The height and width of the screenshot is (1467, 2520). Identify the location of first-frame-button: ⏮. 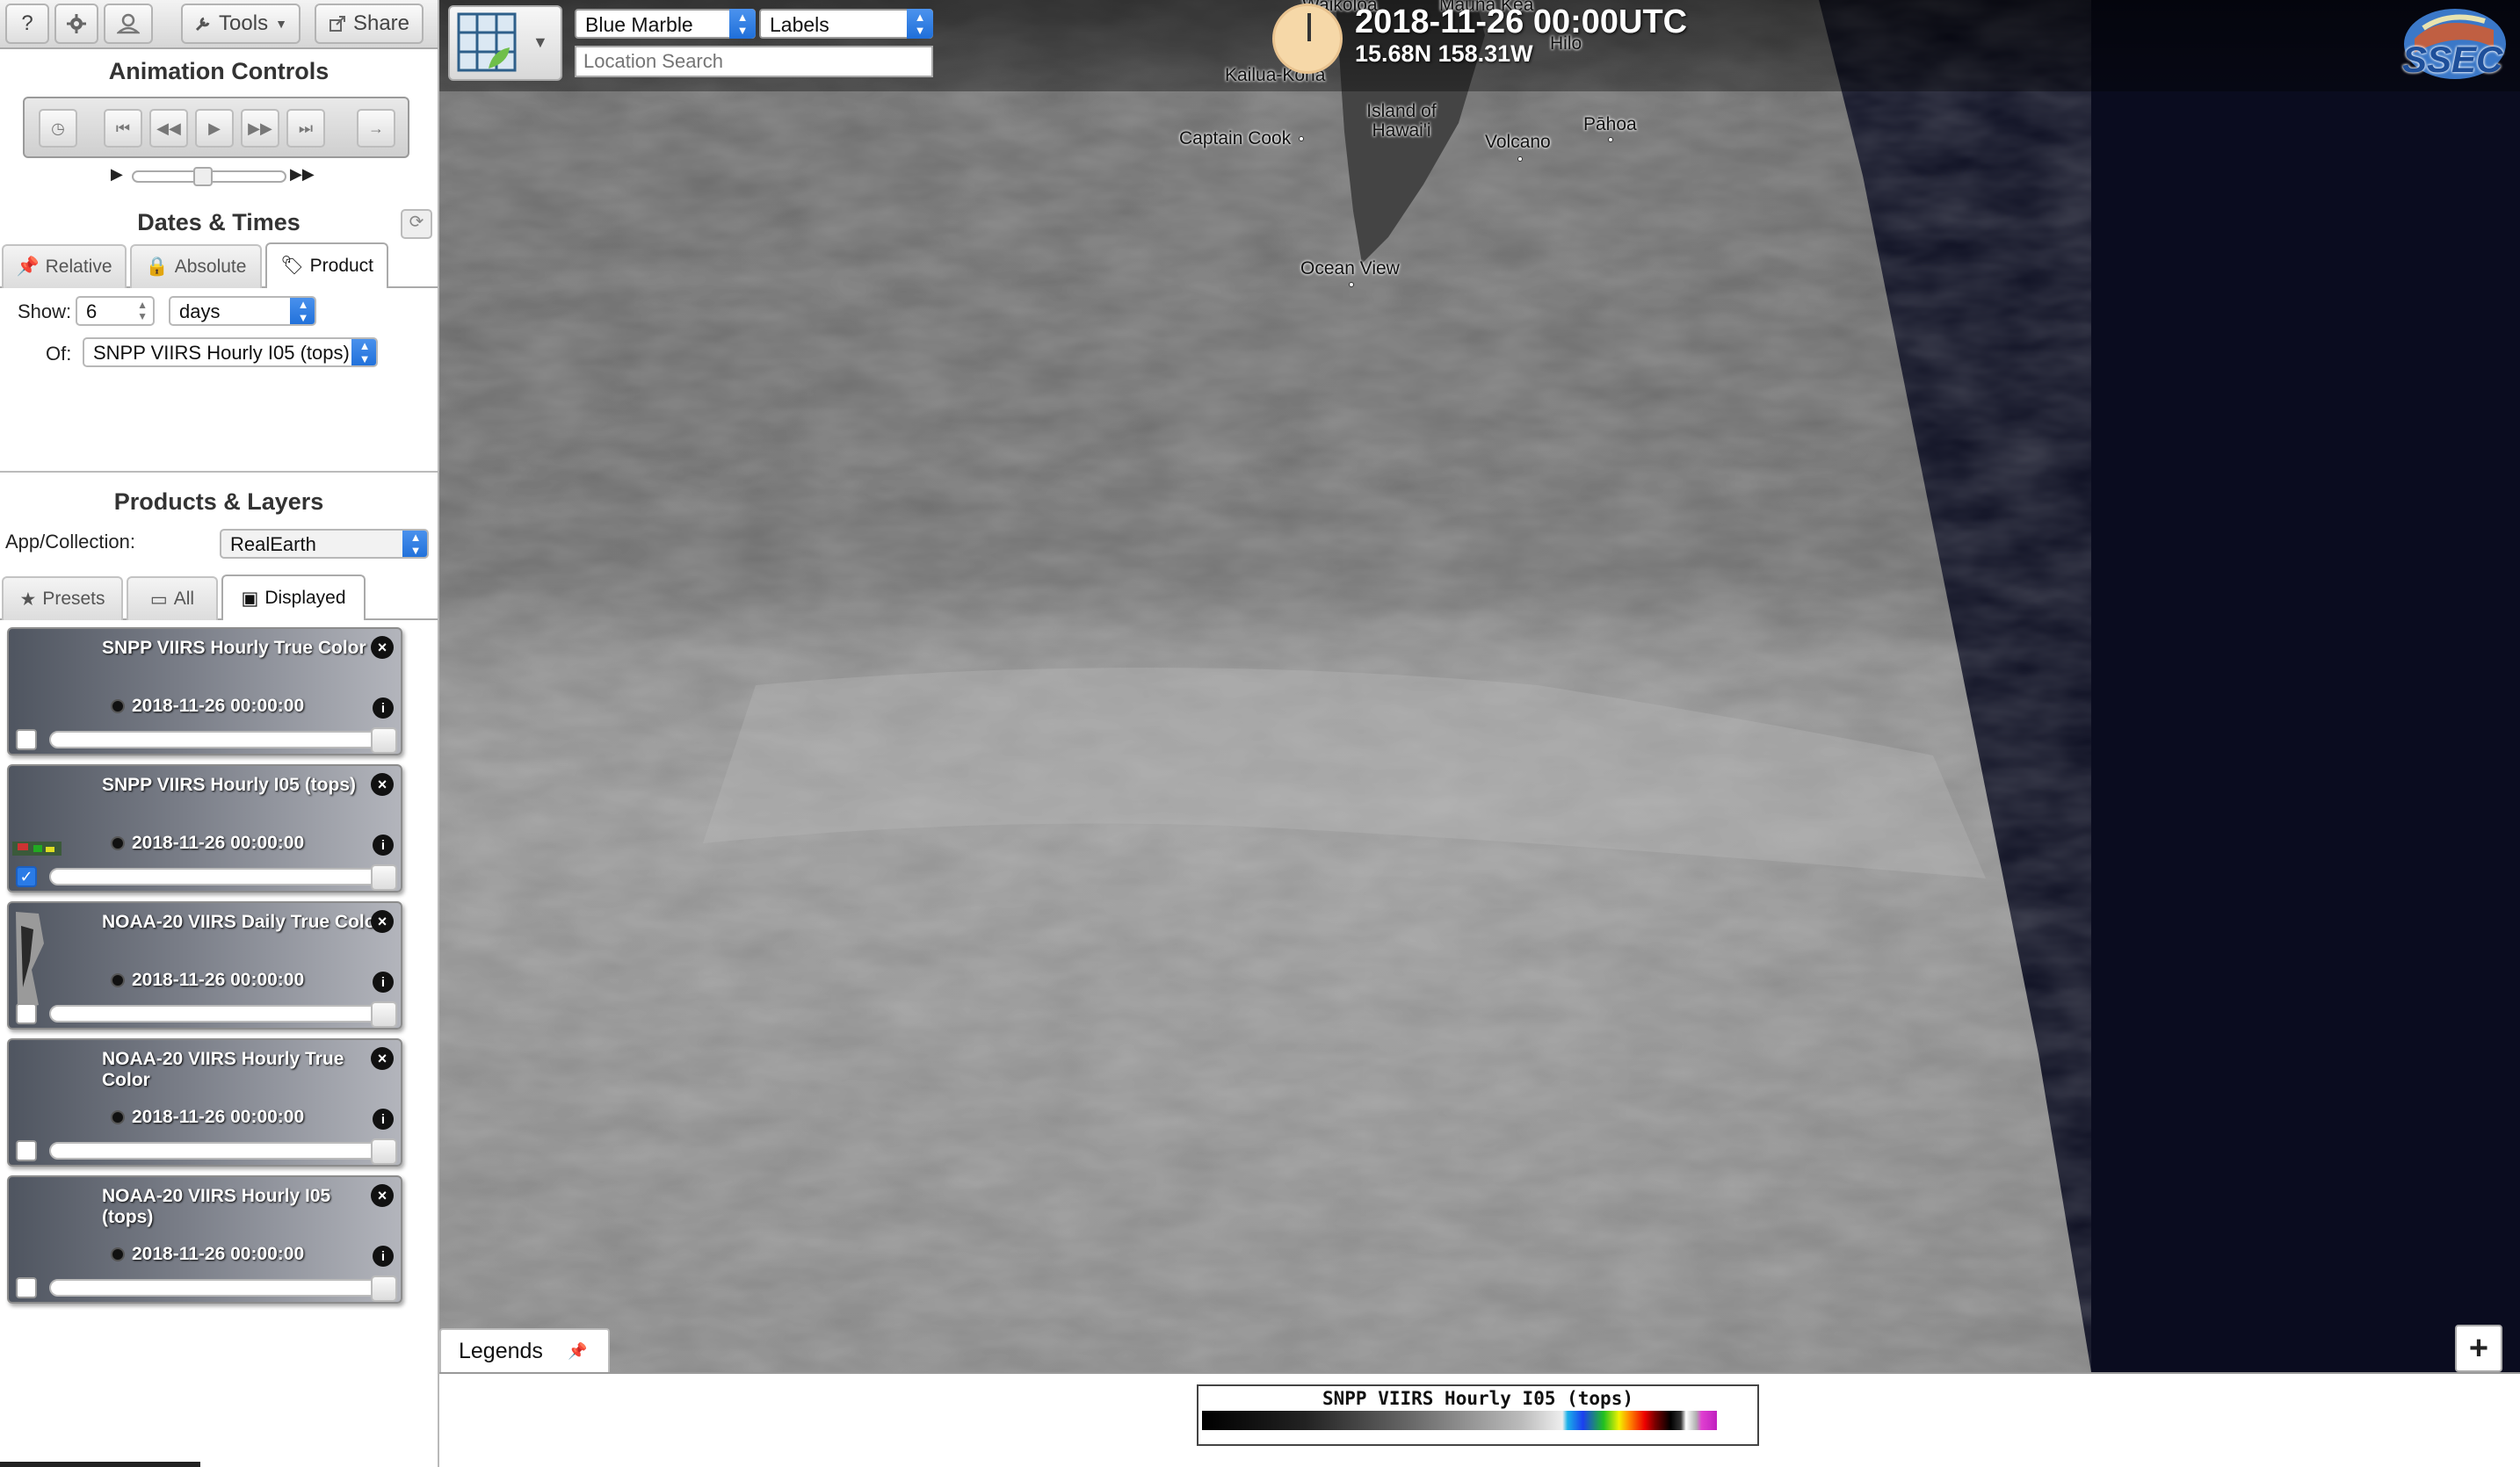
(123, 128).